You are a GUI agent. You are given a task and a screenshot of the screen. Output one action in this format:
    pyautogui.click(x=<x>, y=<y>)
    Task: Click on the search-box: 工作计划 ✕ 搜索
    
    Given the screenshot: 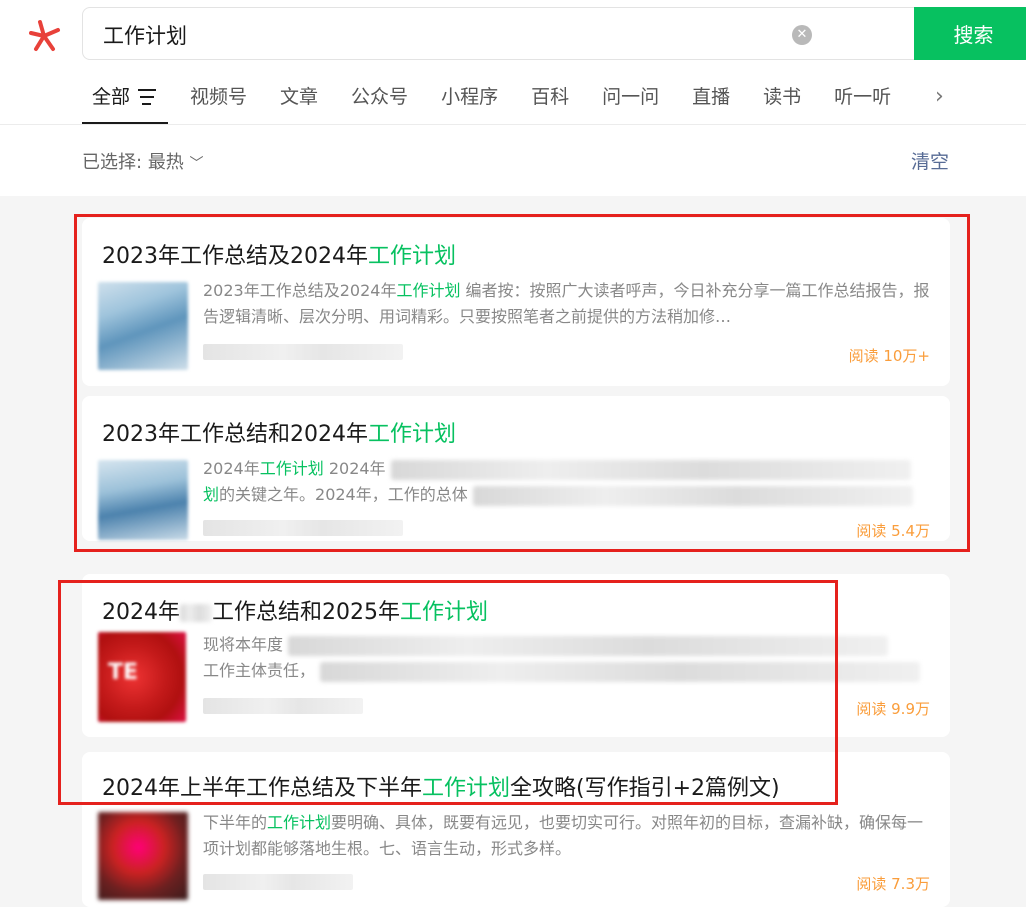 What is the action you would take?
    pyautogui.click(x=554, y=33)
    